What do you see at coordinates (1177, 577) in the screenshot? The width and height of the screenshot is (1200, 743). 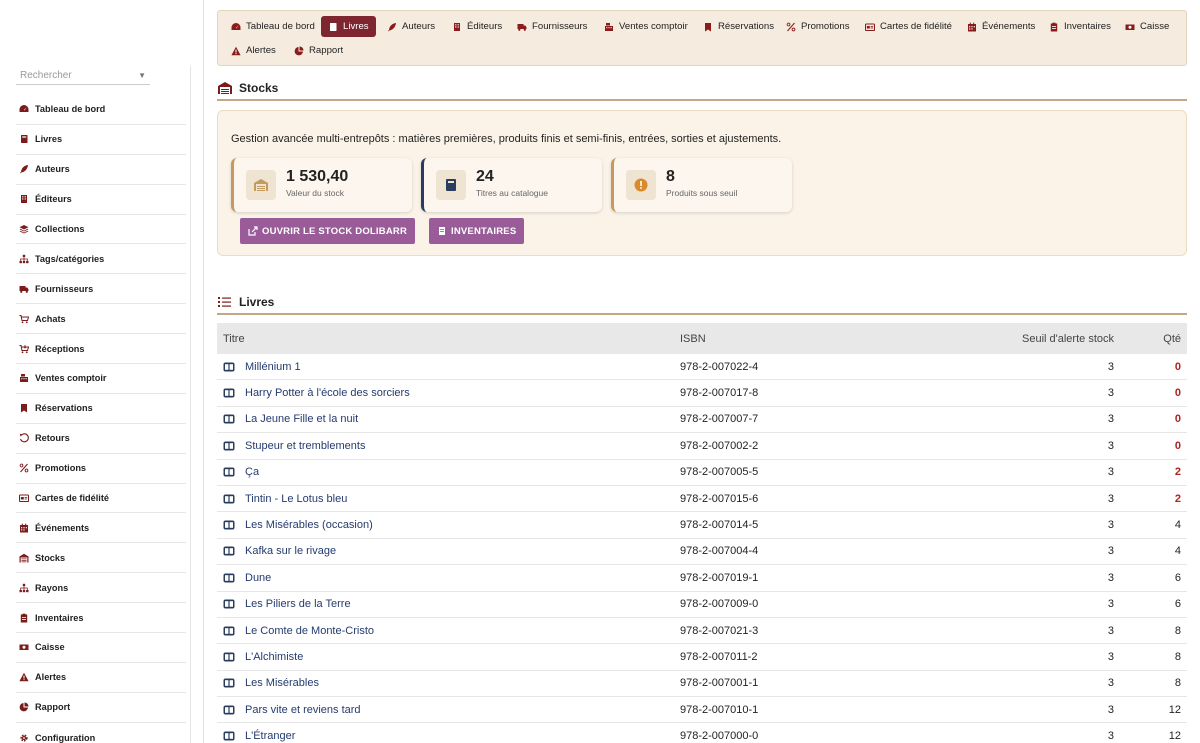 I see `cell-qty: 6` at bounding box center [1177, 577].